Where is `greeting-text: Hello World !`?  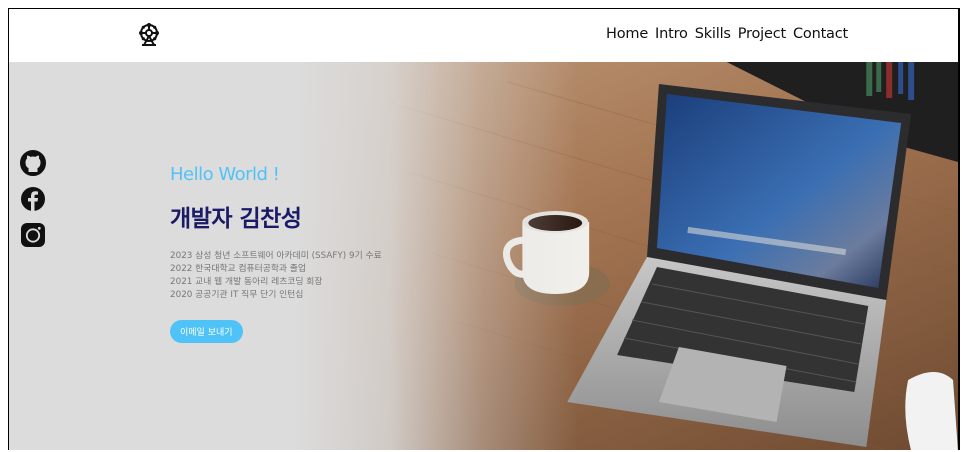
greeting-text: Hello World ! is located at coordinates (225, 174).